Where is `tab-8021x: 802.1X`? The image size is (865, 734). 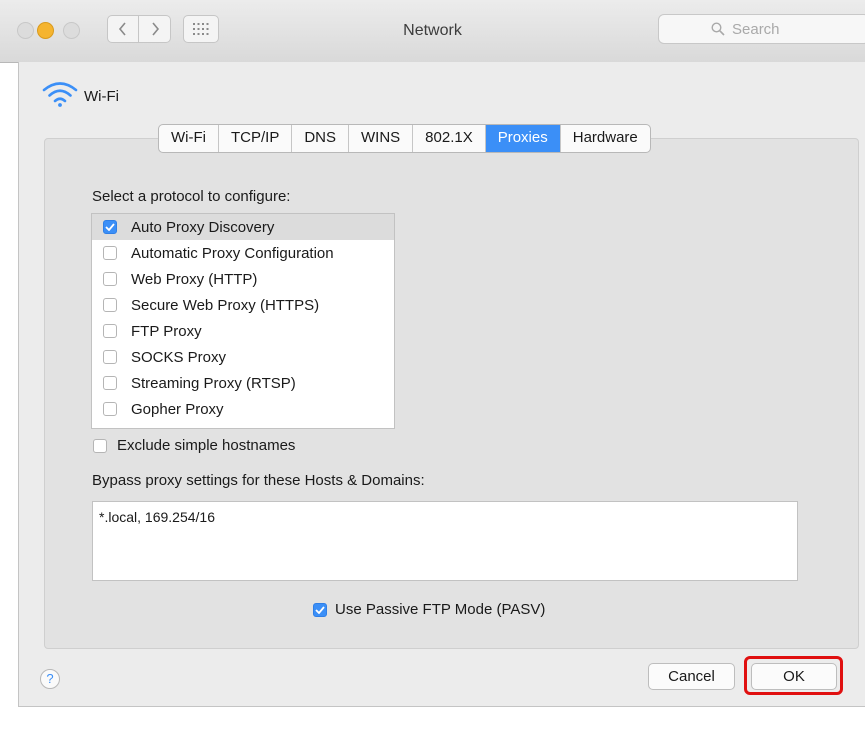 tab-8021x: 802.1X is located at coordinates (449, 138).